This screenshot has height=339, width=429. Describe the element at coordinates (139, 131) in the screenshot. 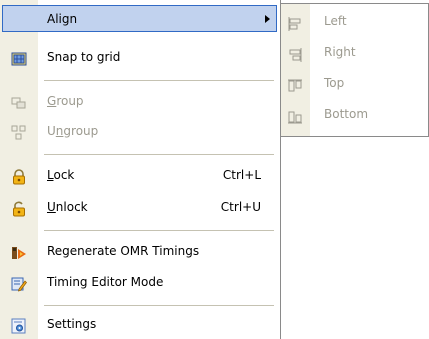

I see `menu-item-ungroup: Ungroup` at that location.